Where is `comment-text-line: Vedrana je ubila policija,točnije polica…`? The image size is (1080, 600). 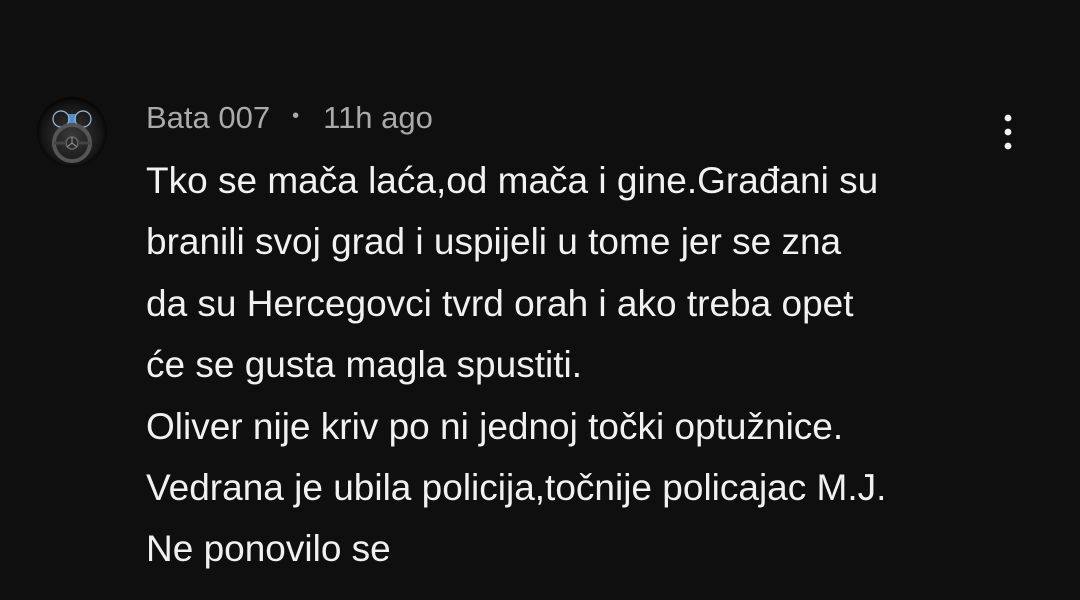 comment-text-line: Vedrana je ubila policija,točnije polica… is located at coordinates (516, 488).